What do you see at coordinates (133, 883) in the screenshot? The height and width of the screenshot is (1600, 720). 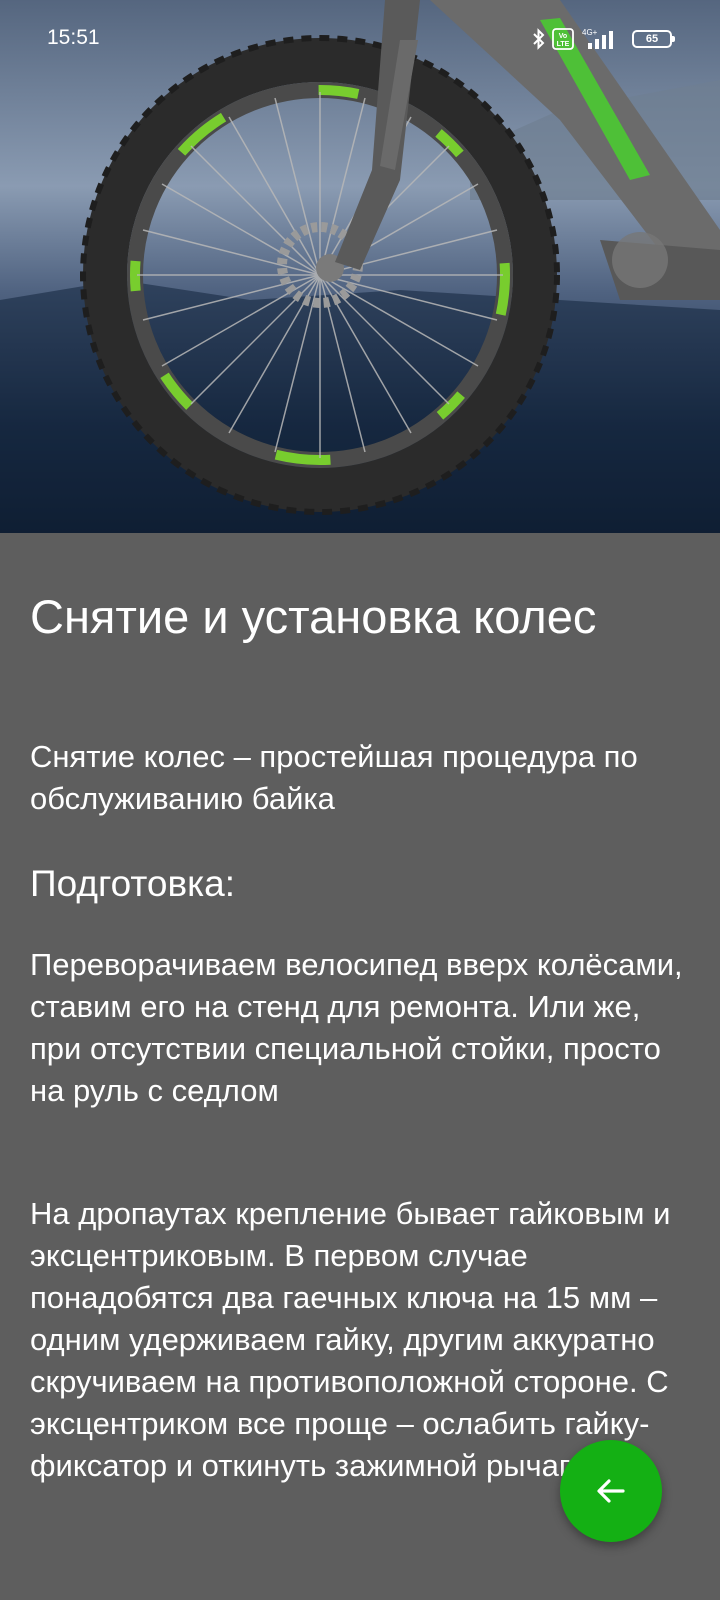 I see `section-title: Подготовка:` at bounding box center [133, 883].